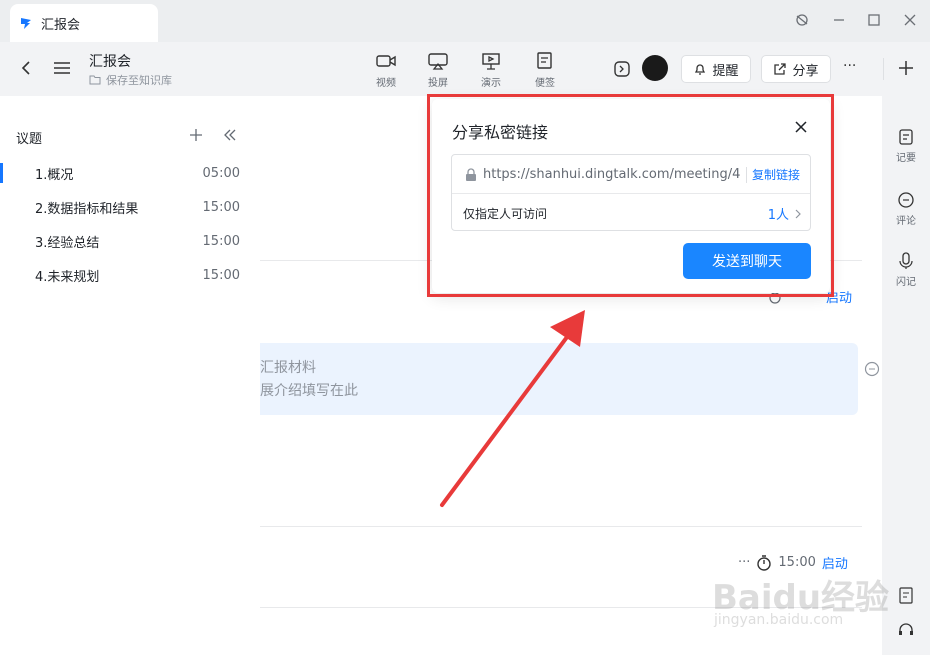 This screenshot has width=930, height=655. Describe the element at coordinates (622, 69) in the screenshot. I see `sync-icon` at that location.